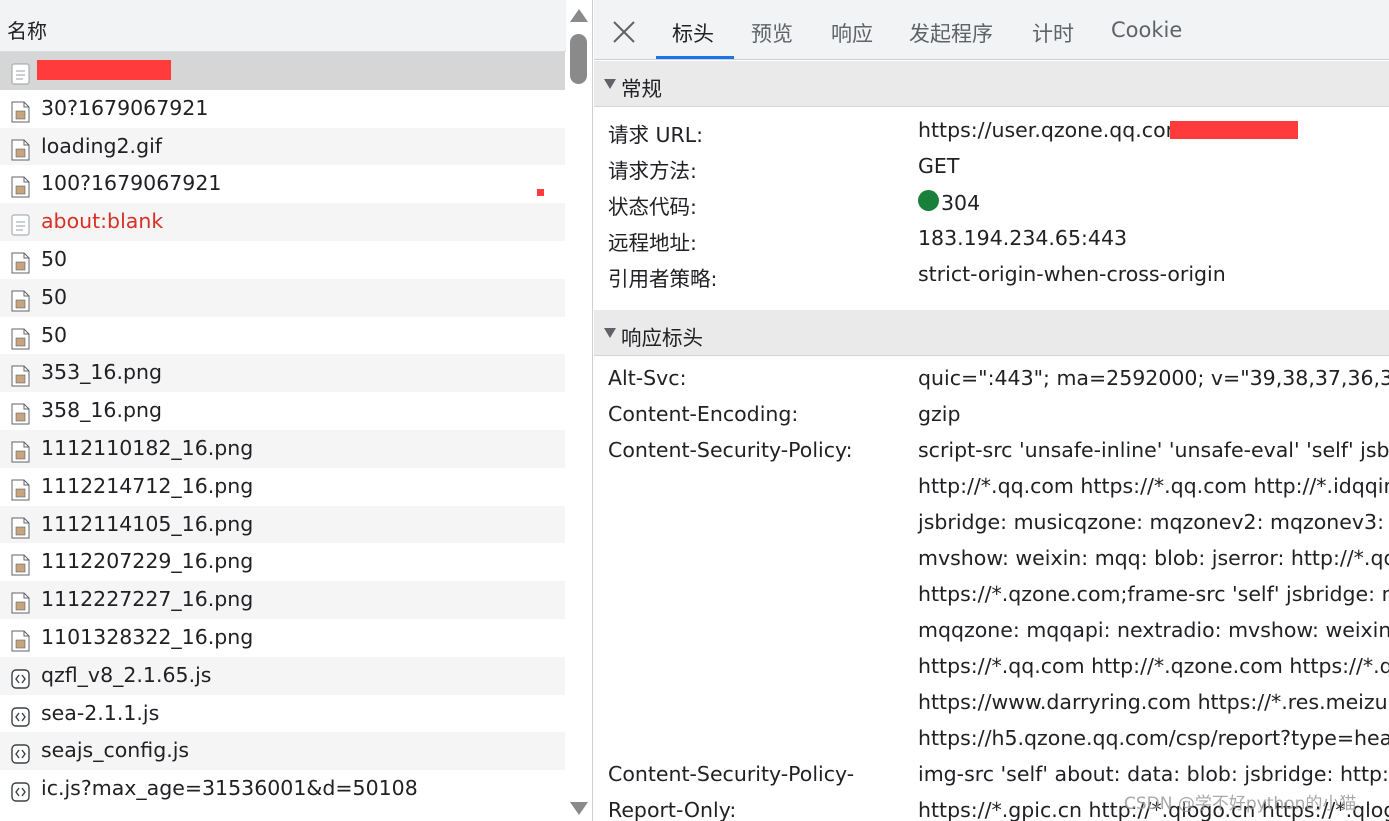 This screenshot has height=821, width=1389. I want to click on request-row: 1112227227_16.png, so click(282, 600).